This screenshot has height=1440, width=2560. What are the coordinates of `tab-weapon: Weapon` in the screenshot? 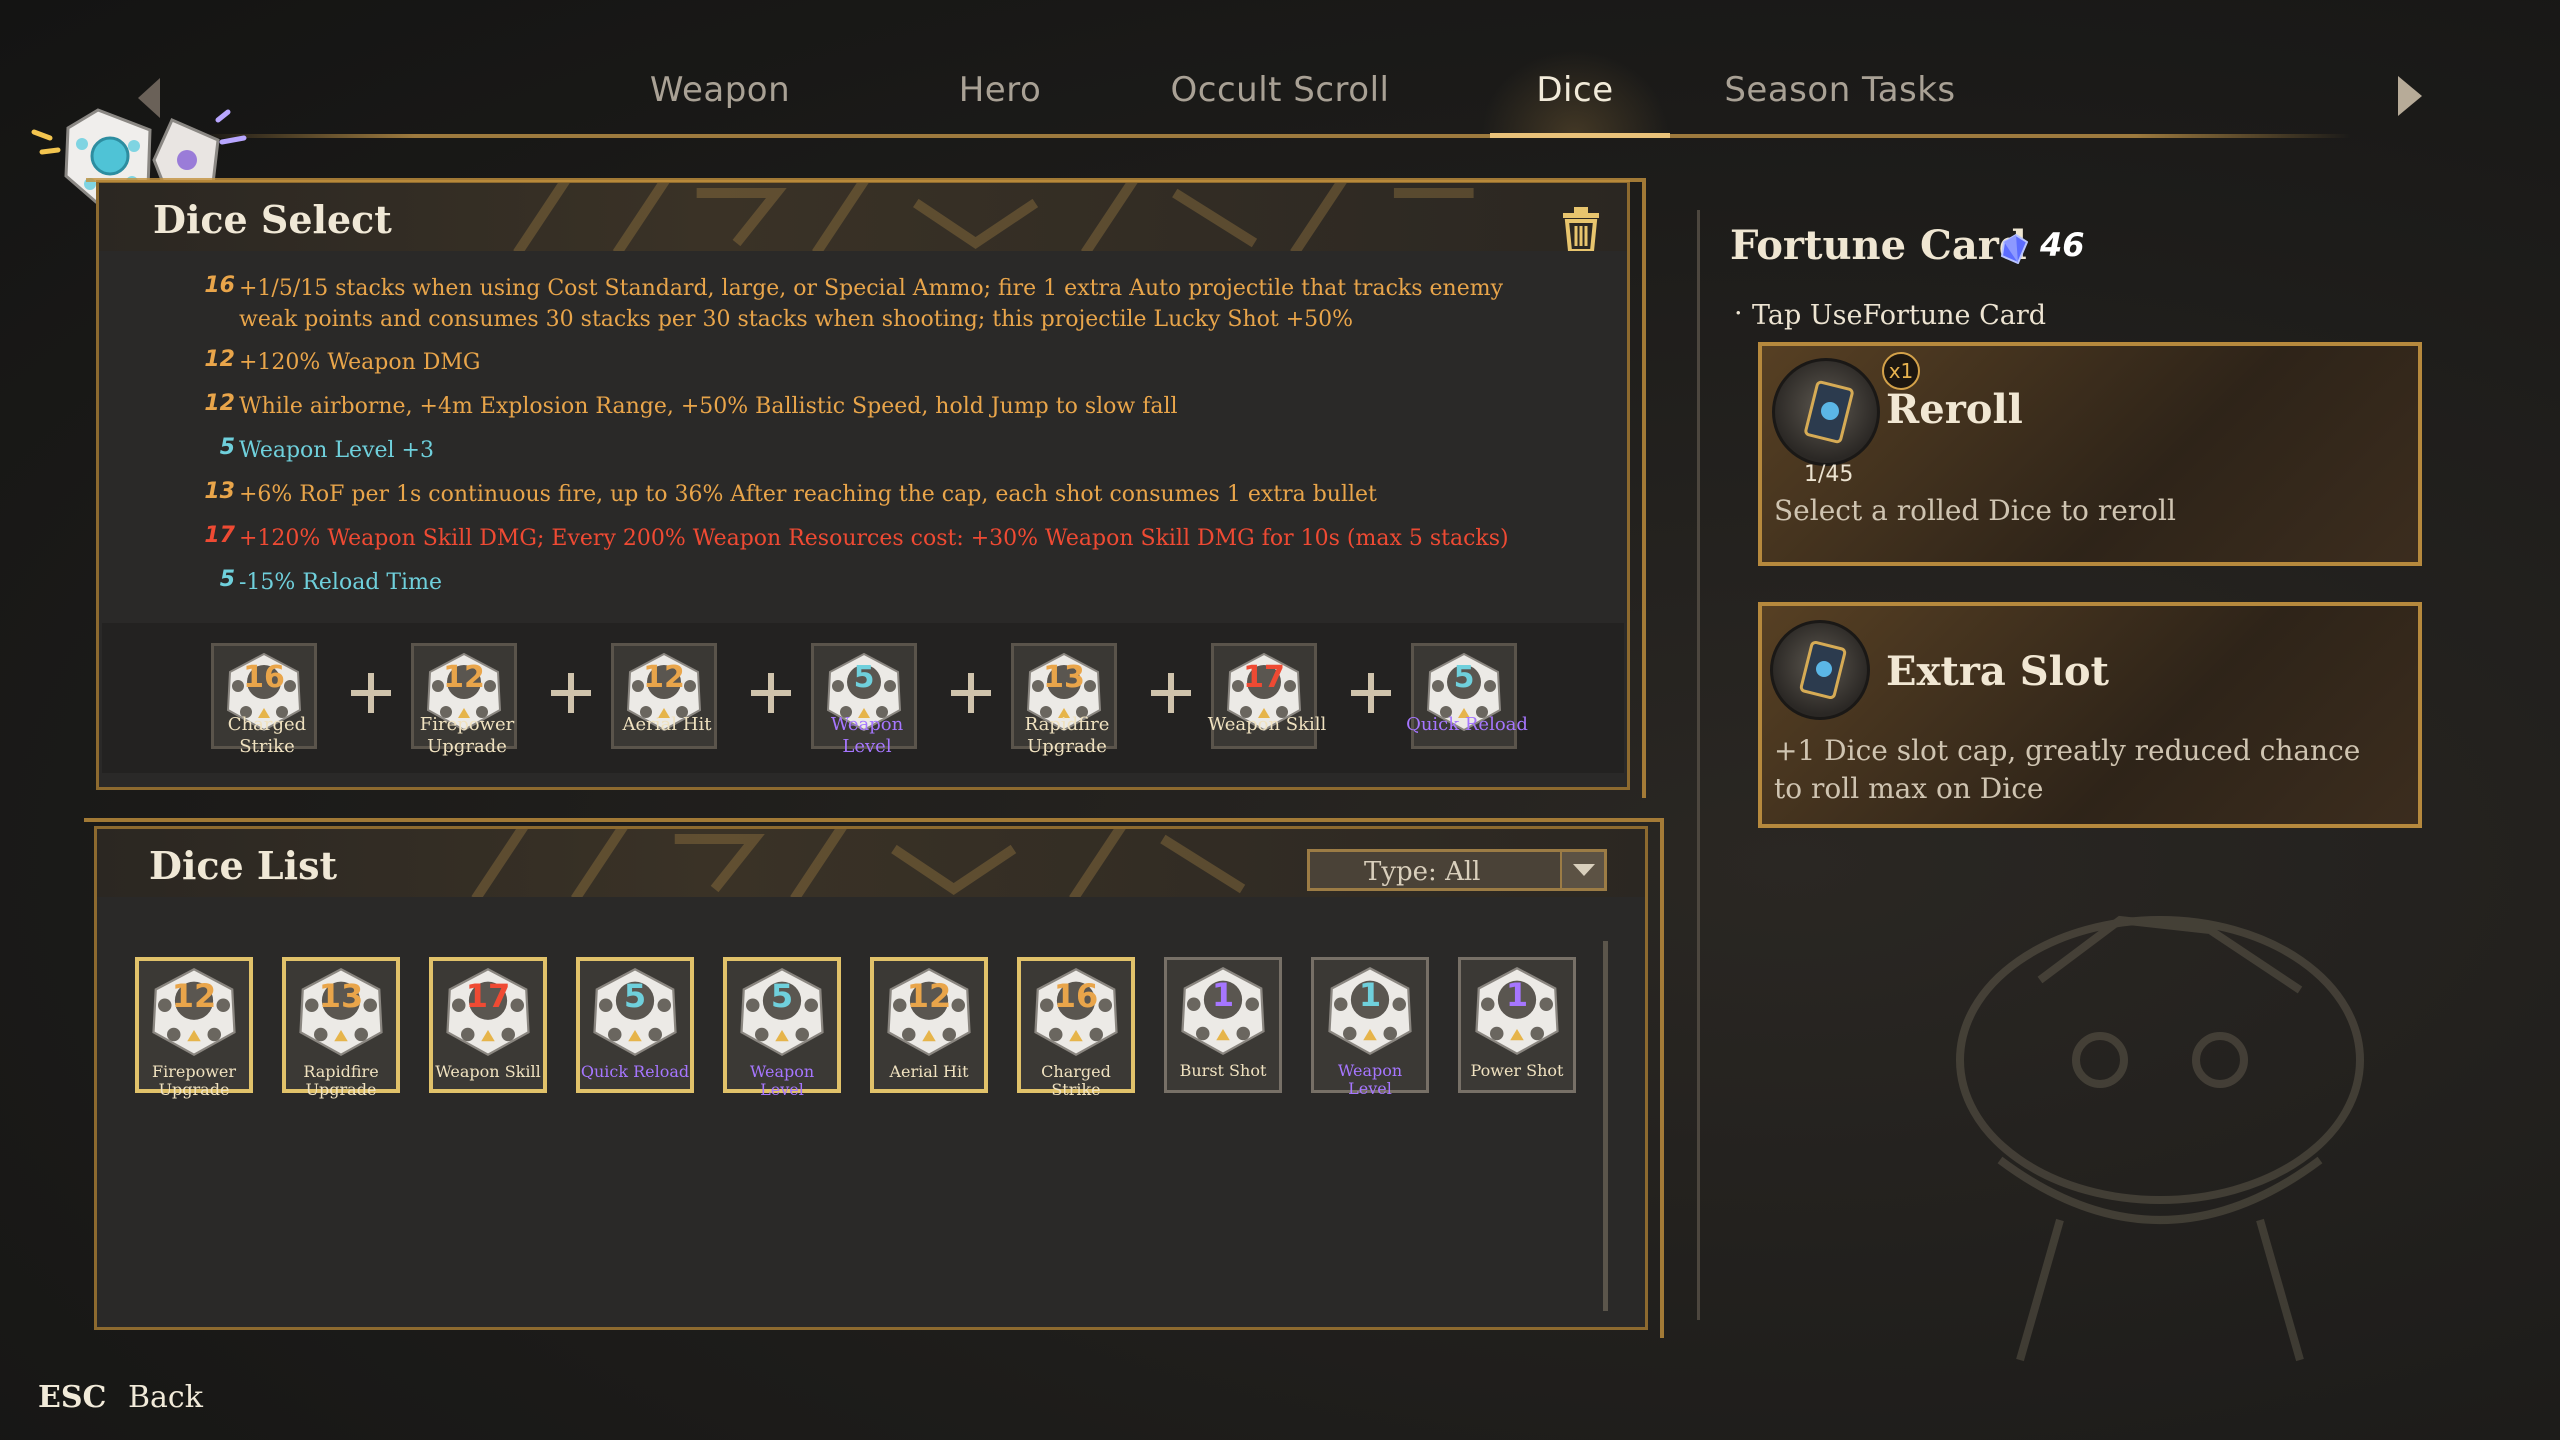 It's located at (720, 98).